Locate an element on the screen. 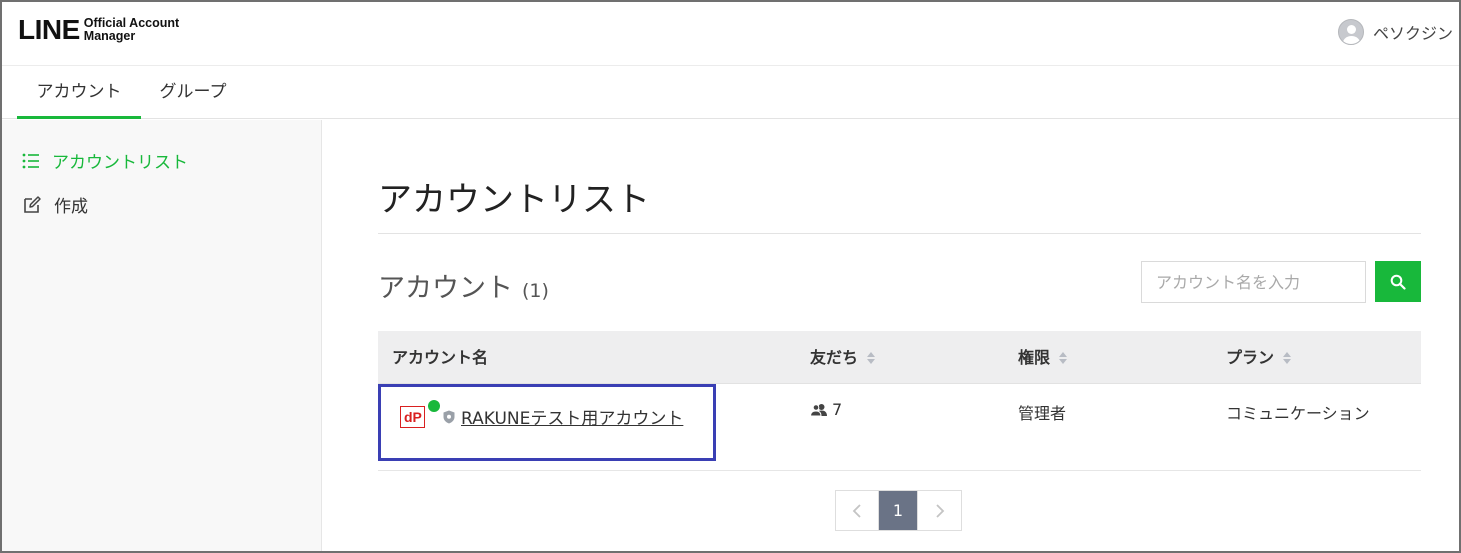  chevron-right-icon is located at coordinates (939, 510).